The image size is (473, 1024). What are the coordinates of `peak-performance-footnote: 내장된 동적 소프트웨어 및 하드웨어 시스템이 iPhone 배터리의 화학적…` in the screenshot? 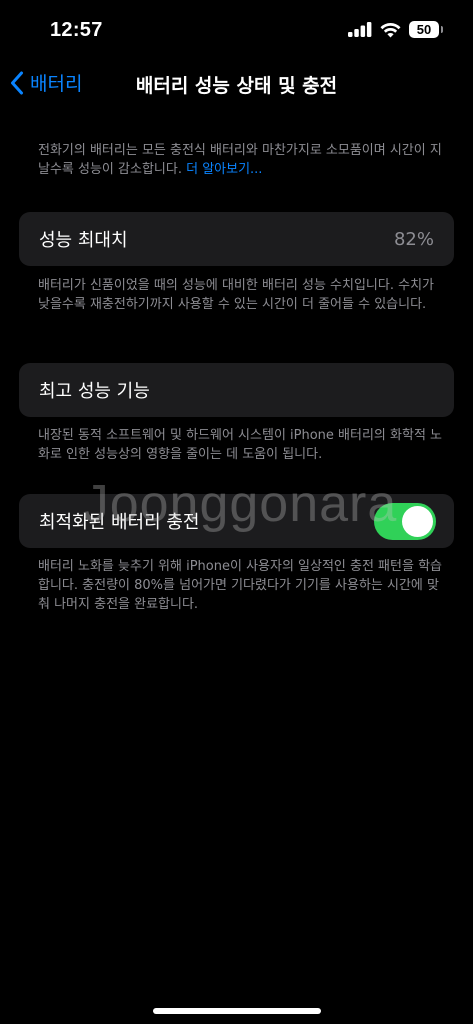 It's located at (240, 445).